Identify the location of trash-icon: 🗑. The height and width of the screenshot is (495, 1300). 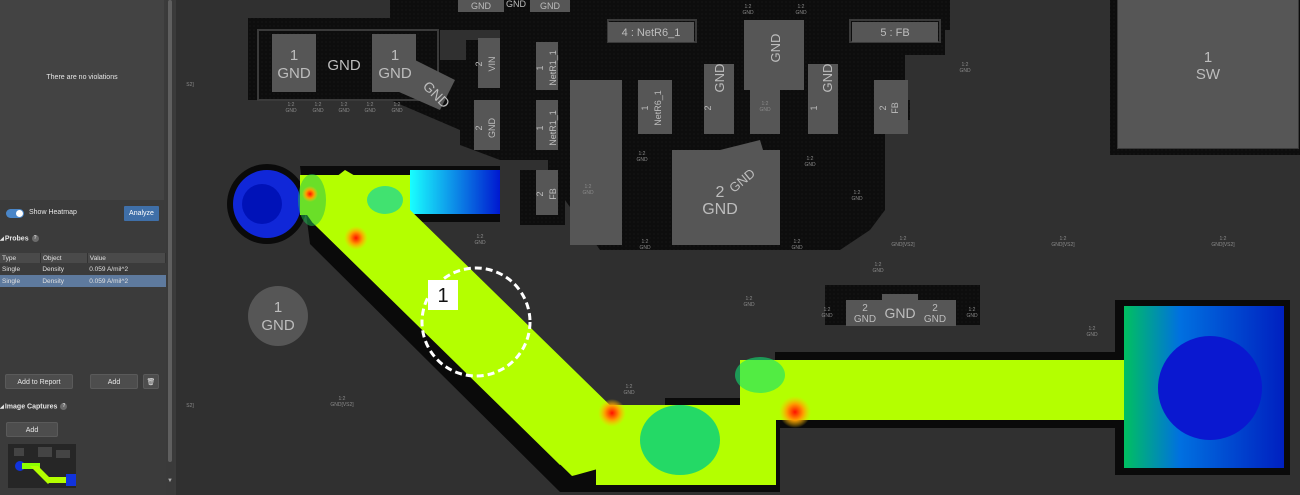
(151, 382).